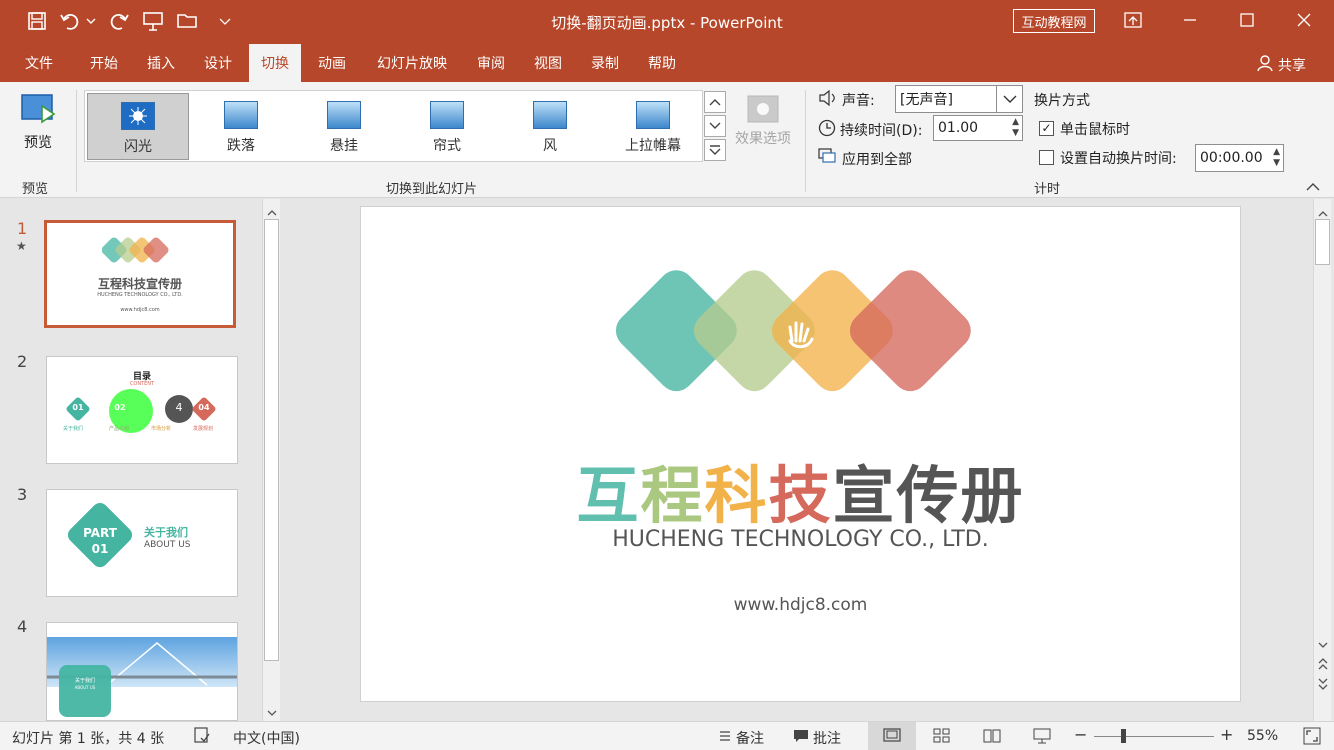  I want to click on slide-sorter-icon, so click(942, 738).